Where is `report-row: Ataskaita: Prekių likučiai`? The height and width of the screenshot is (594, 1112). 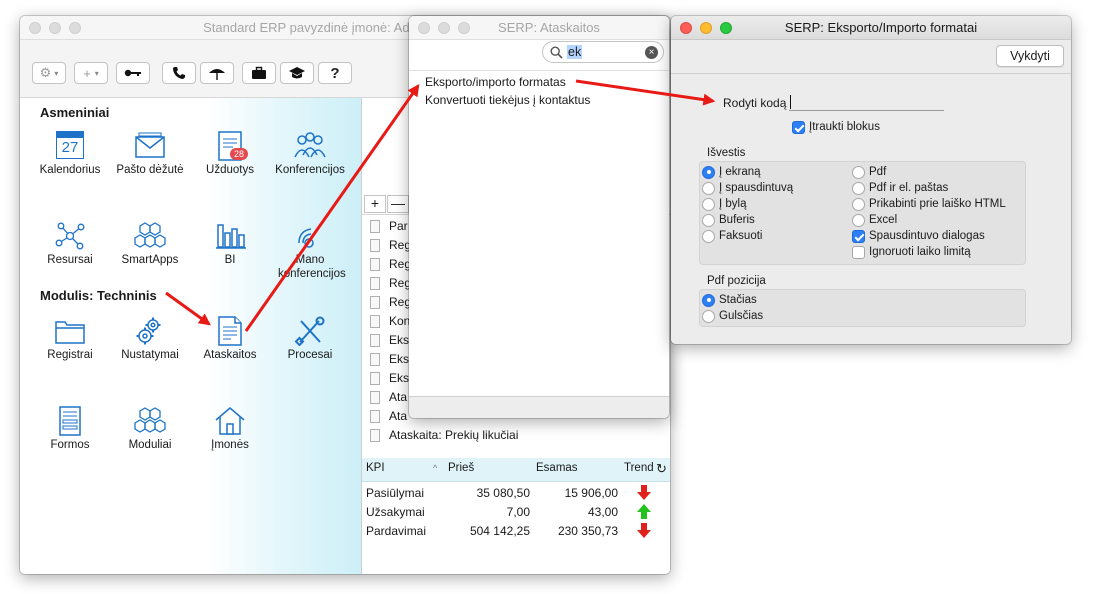 report-row: Ataskaita: Prekių likučiai is located at coordinates (444, 435).